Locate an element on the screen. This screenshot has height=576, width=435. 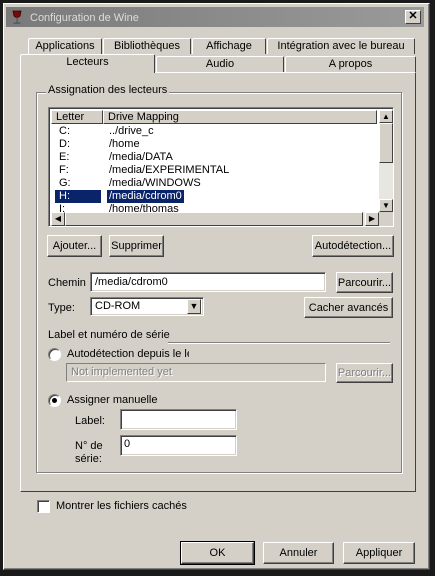
close-icon: ✕ is located at coordinates (413, 16).